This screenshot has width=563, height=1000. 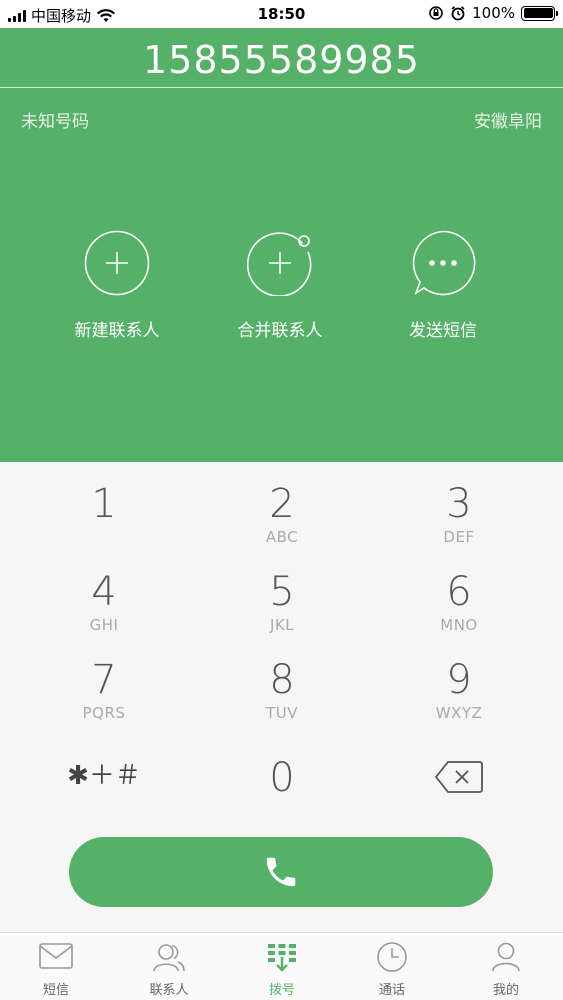 I want to click on key-2: 2 ABC, so click(x=282, y=514).